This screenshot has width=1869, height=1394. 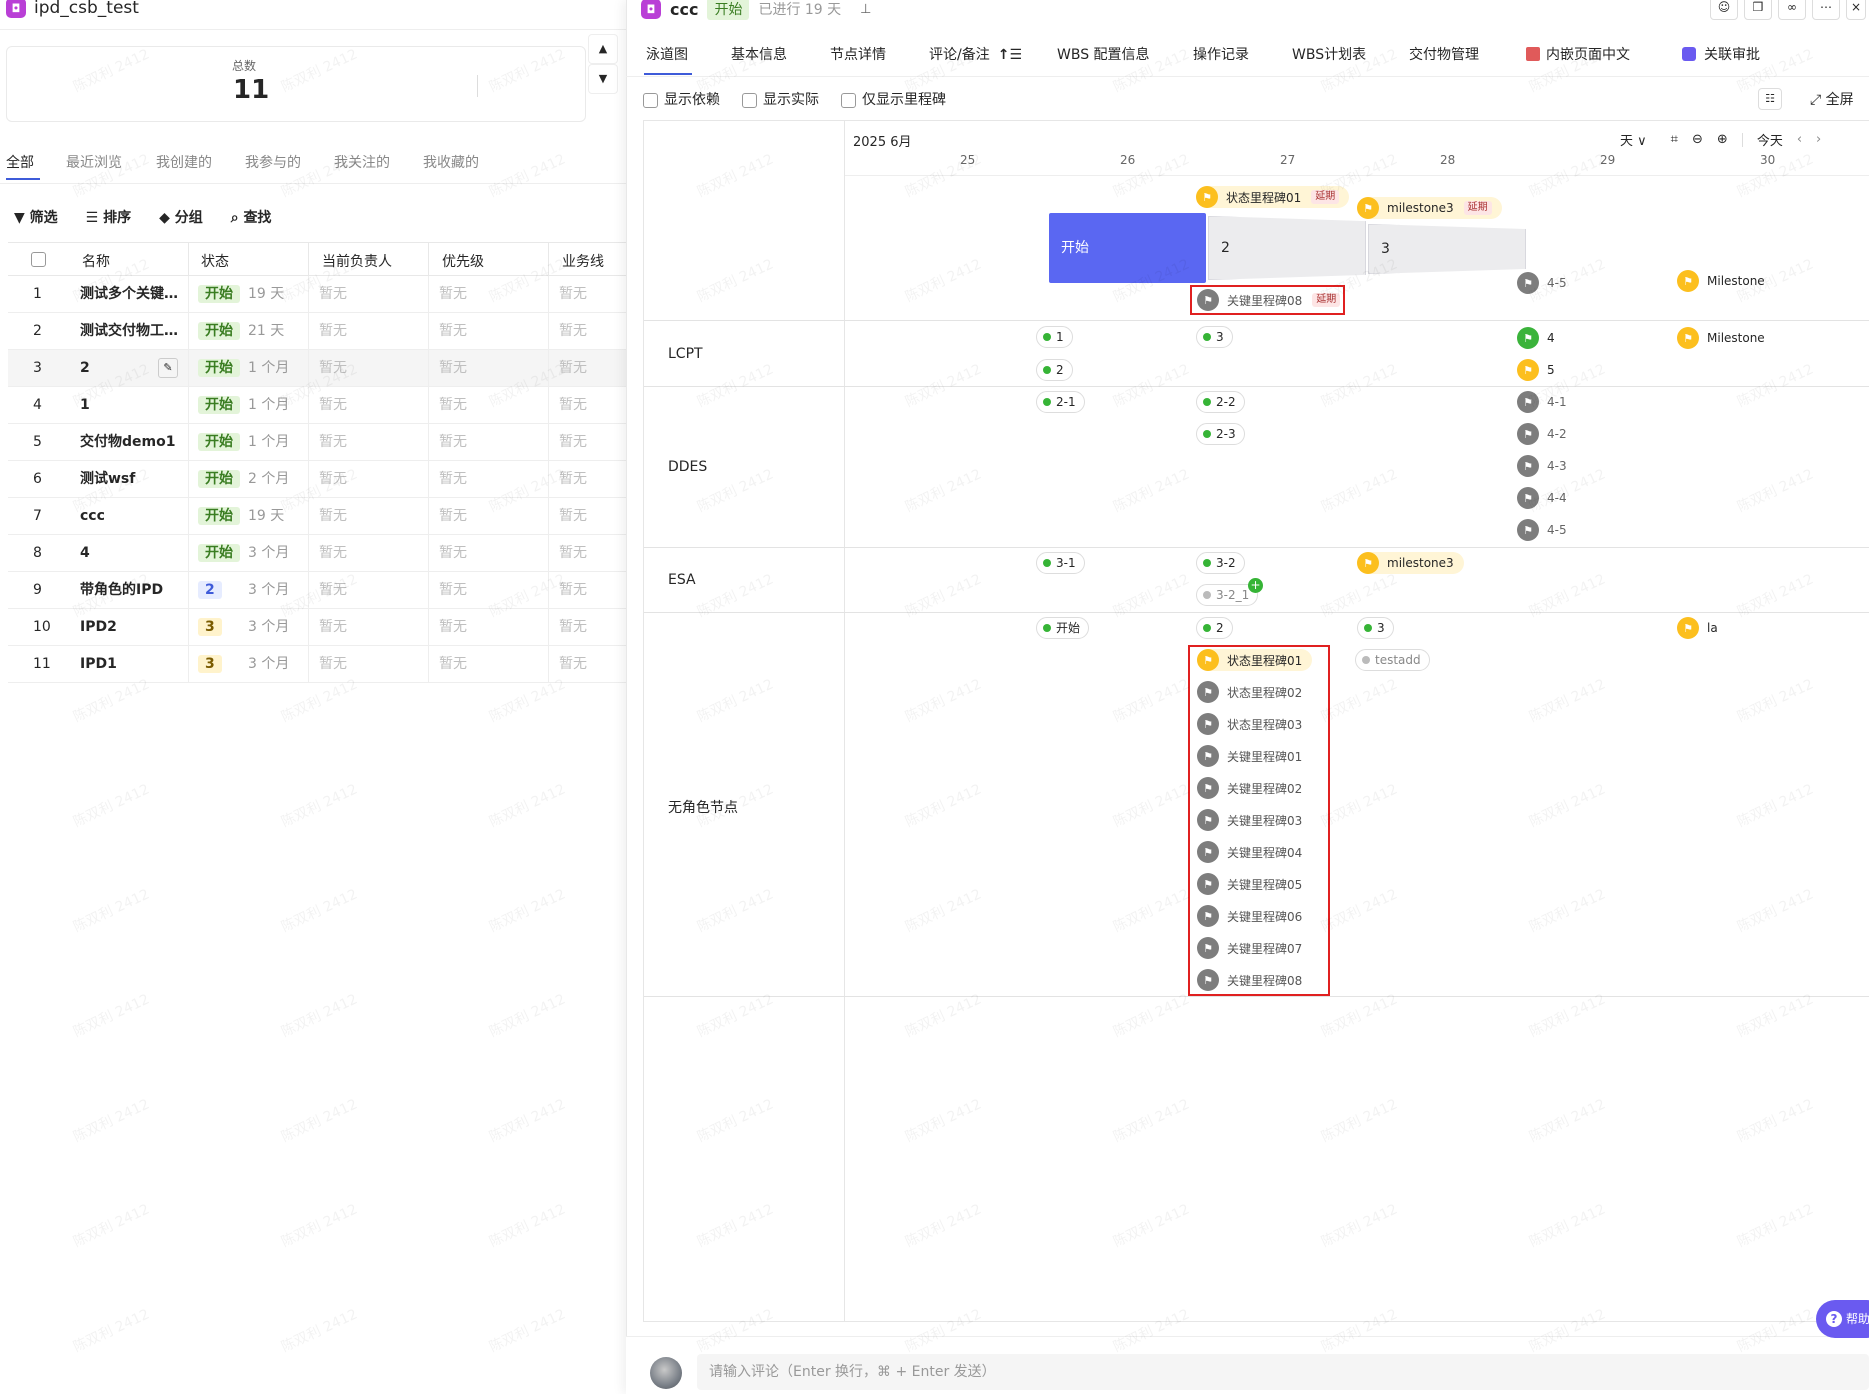 What do you see at coordinates (273, 162) in the screenshot?
I see `tab-joined: 我参与的` at bounding box center [273, 162].